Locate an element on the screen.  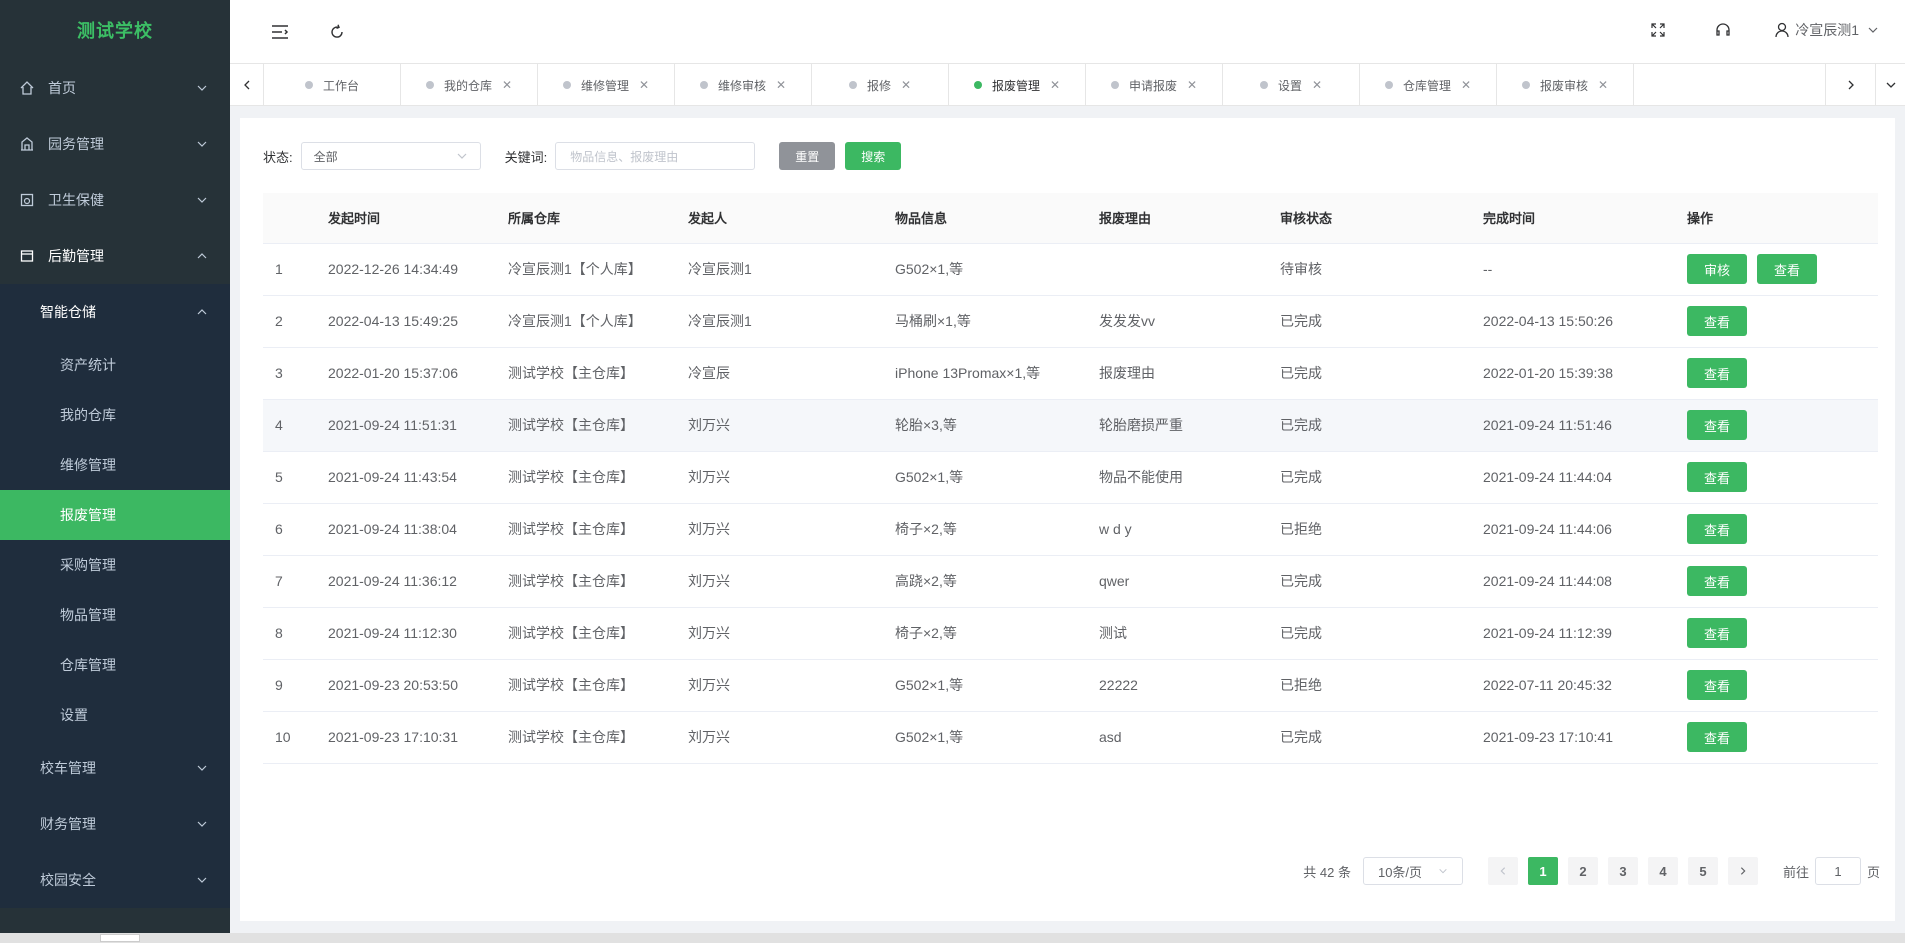
tab-my-warehouse: 我的仓库 ✕ is located at coordinates (469, 84).